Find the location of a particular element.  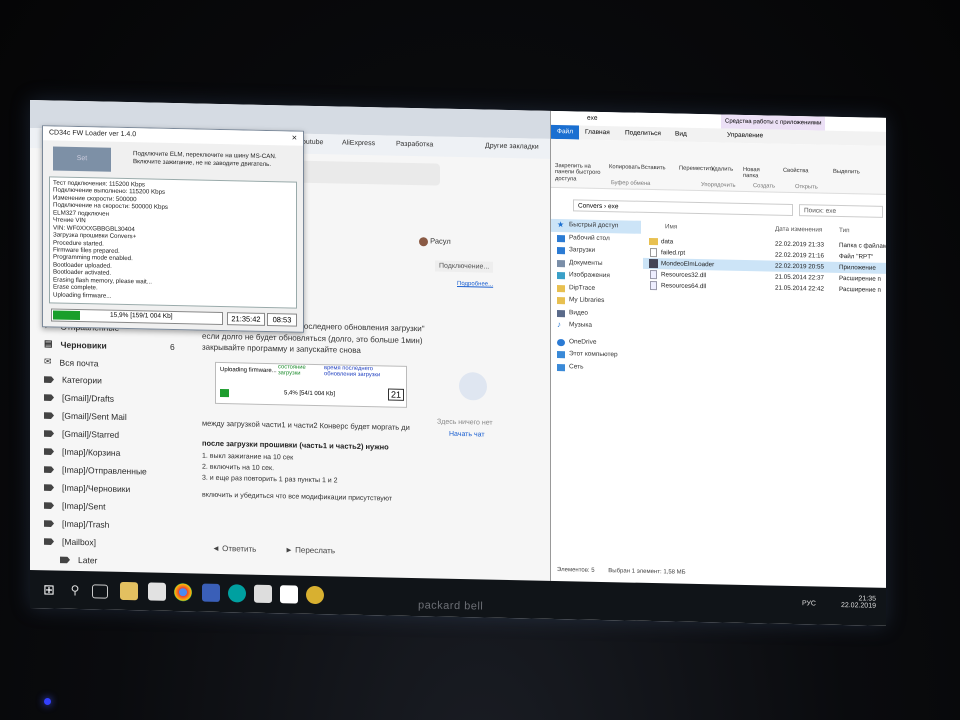

bookmark-dev: Разработка is located at coordinates (414, 145).